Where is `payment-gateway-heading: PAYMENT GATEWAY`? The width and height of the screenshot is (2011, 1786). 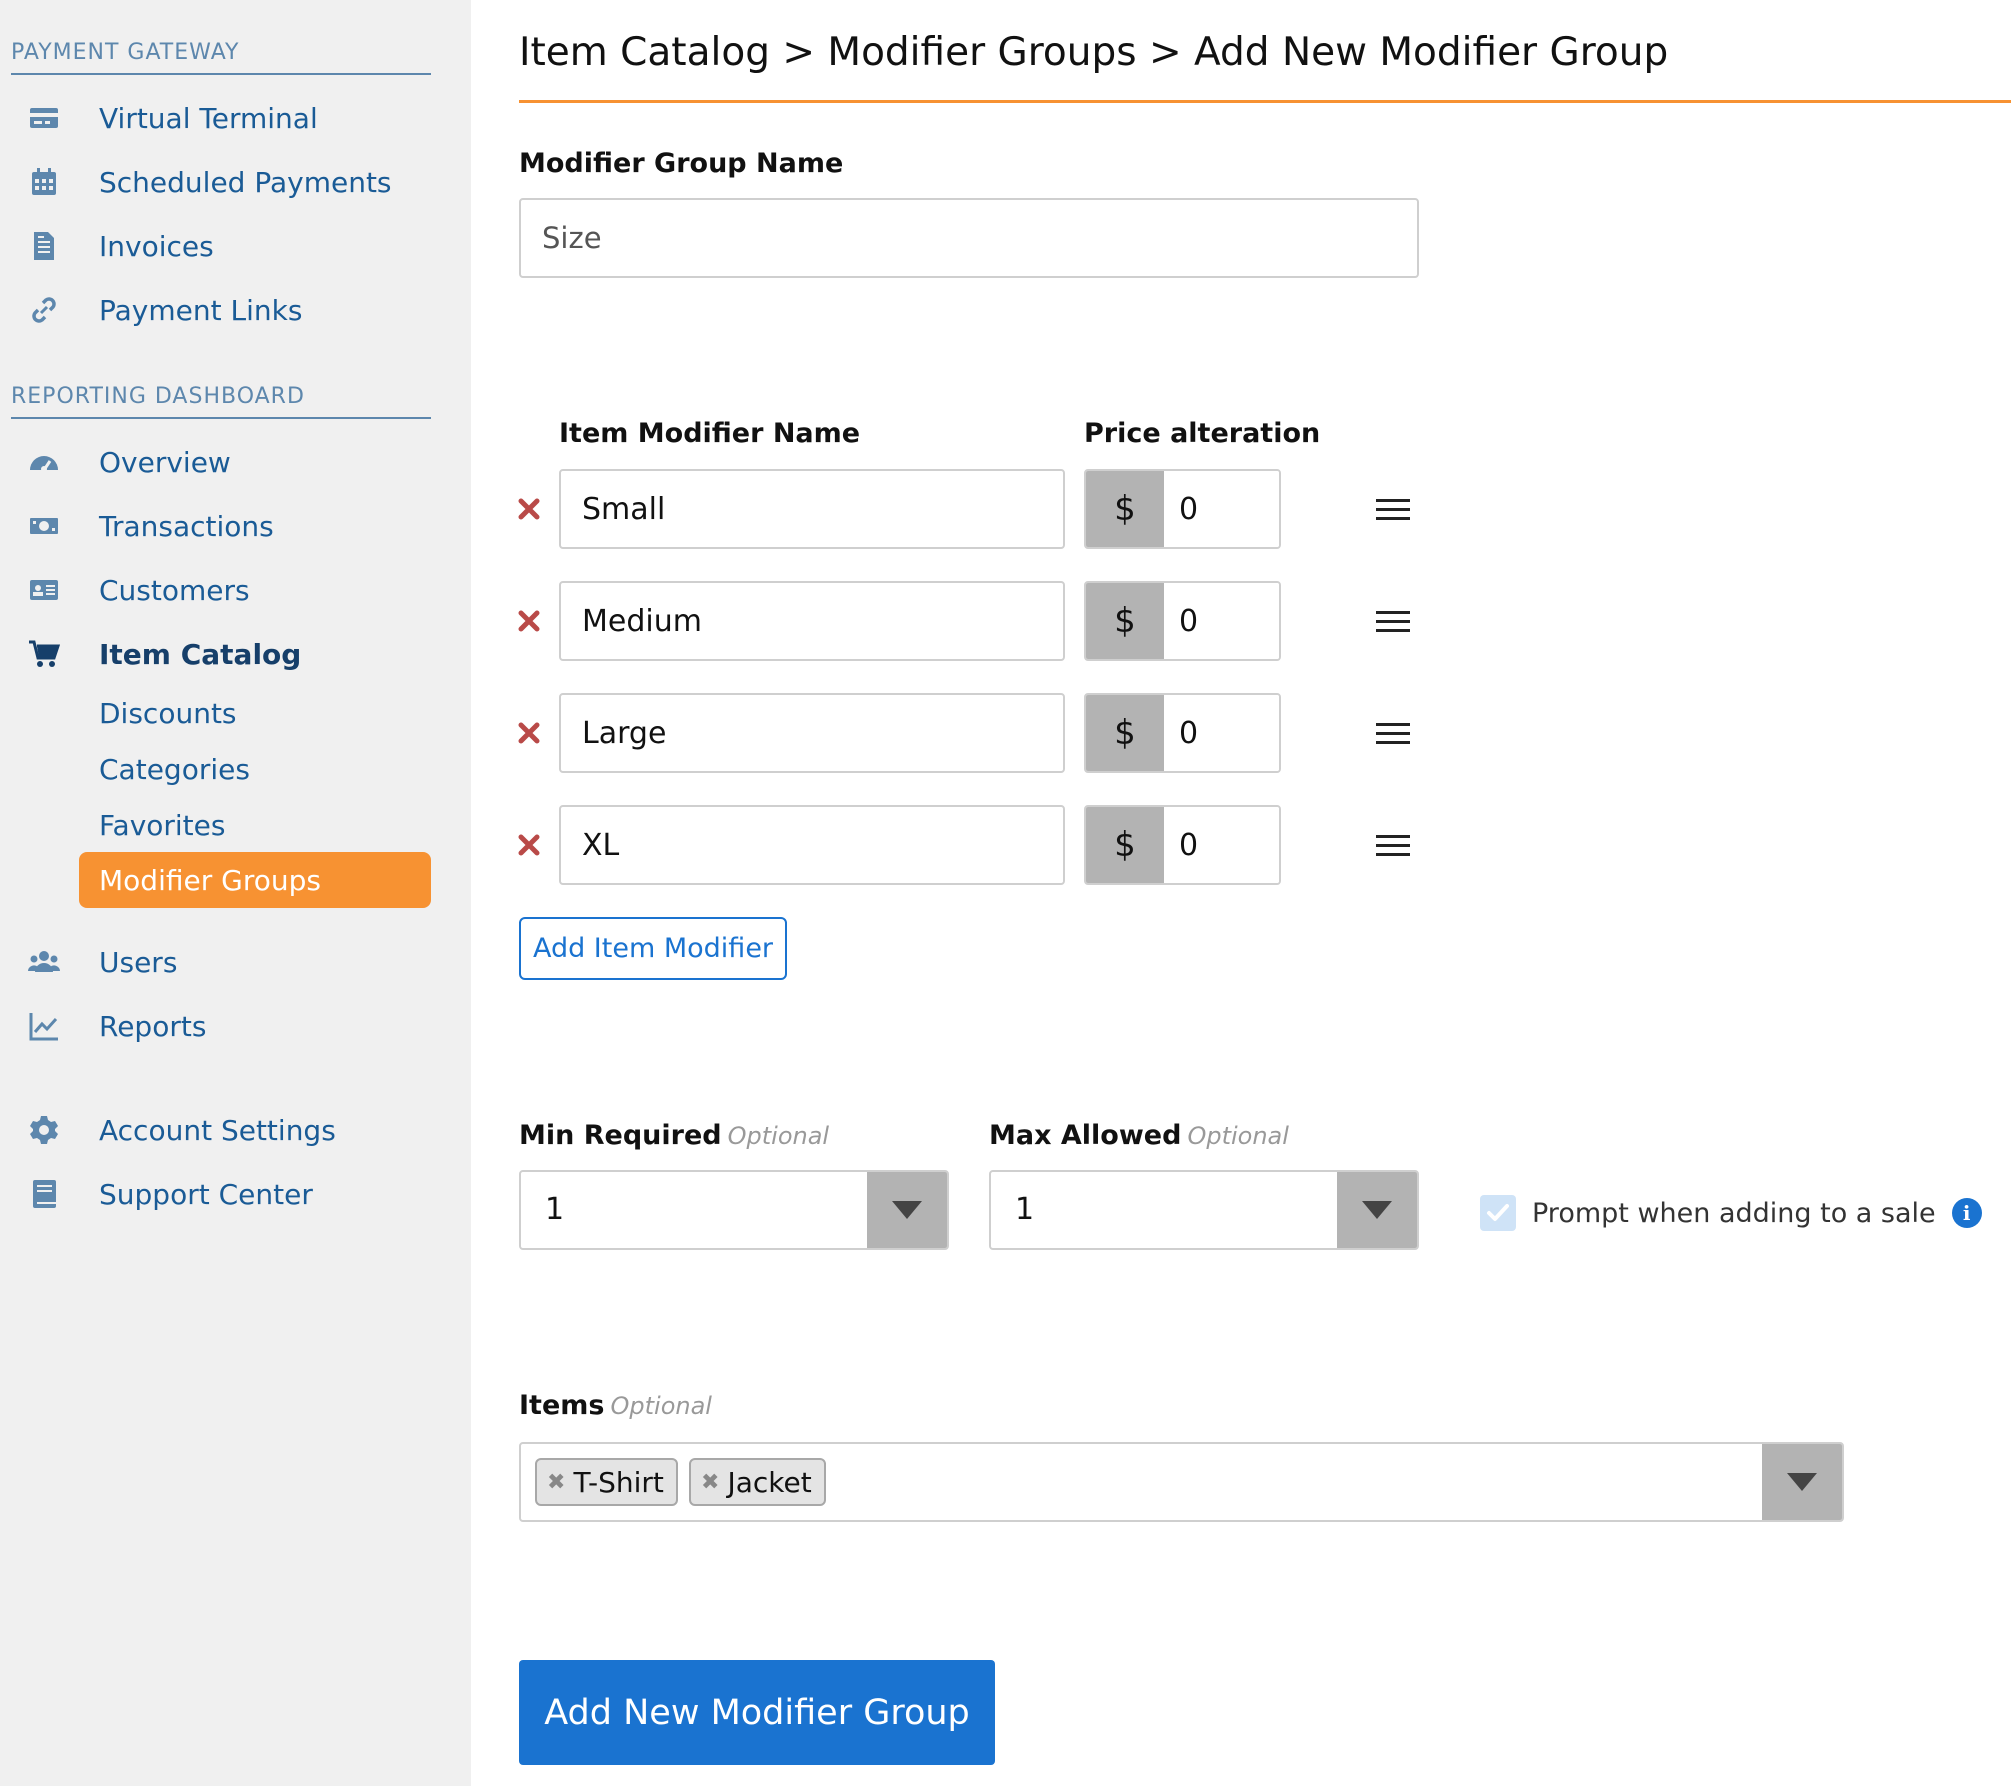 payment-gateway-heading: PAYMENT GATEWAY is located at coordinates (221, 57).